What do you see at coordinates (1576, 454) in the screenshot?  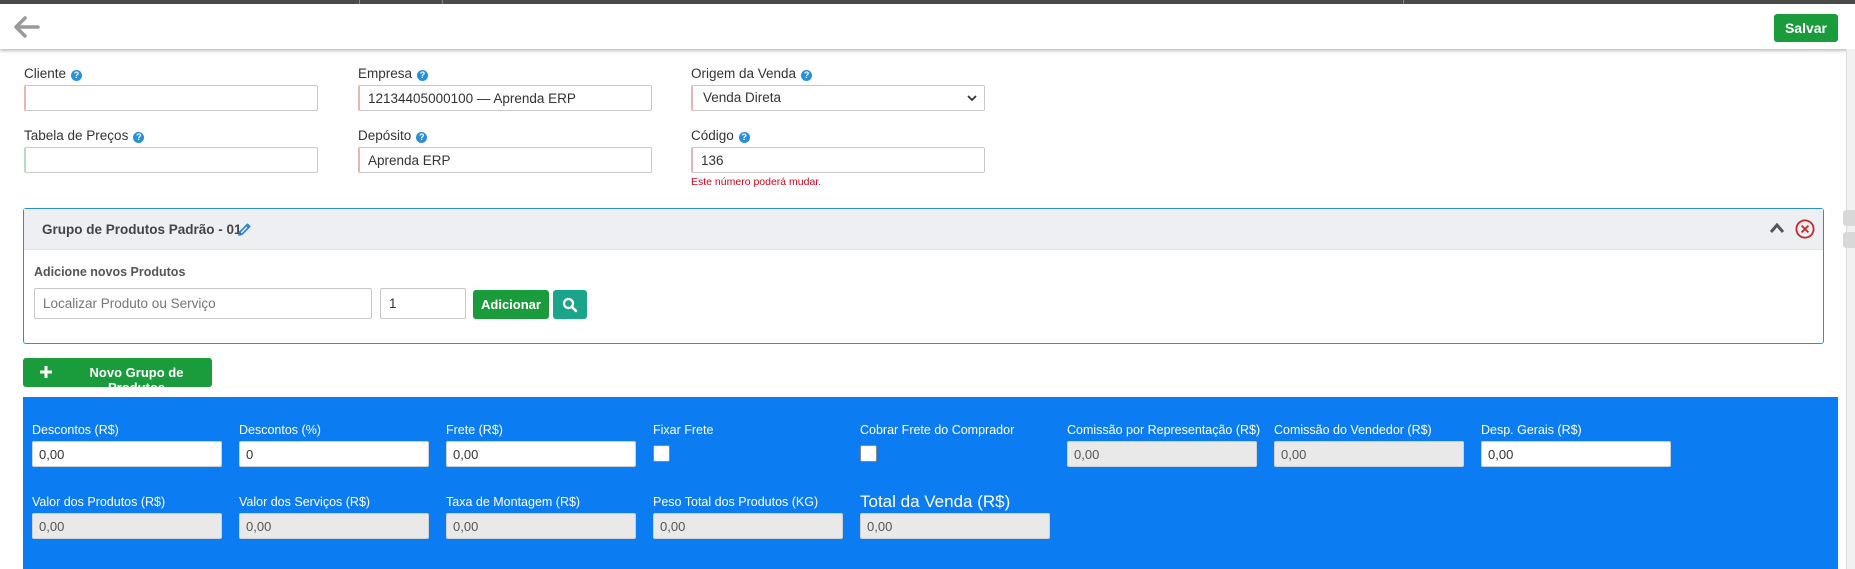 I see `desp-gerais-input` at bounding box center [1576, 454].